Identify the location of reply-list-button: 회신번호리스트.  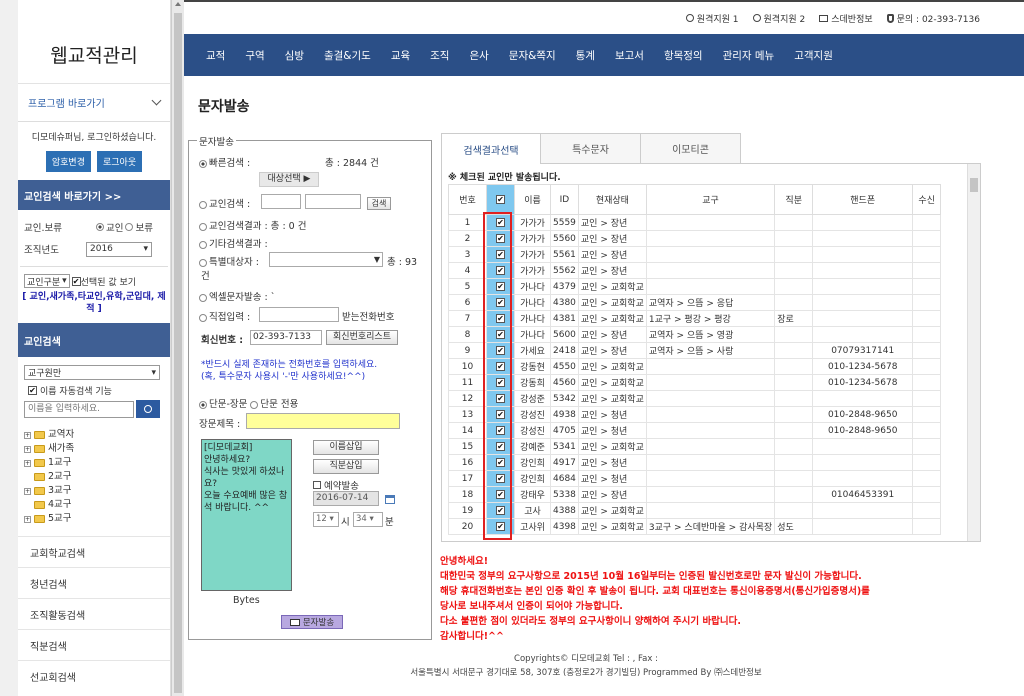
(362, 337).